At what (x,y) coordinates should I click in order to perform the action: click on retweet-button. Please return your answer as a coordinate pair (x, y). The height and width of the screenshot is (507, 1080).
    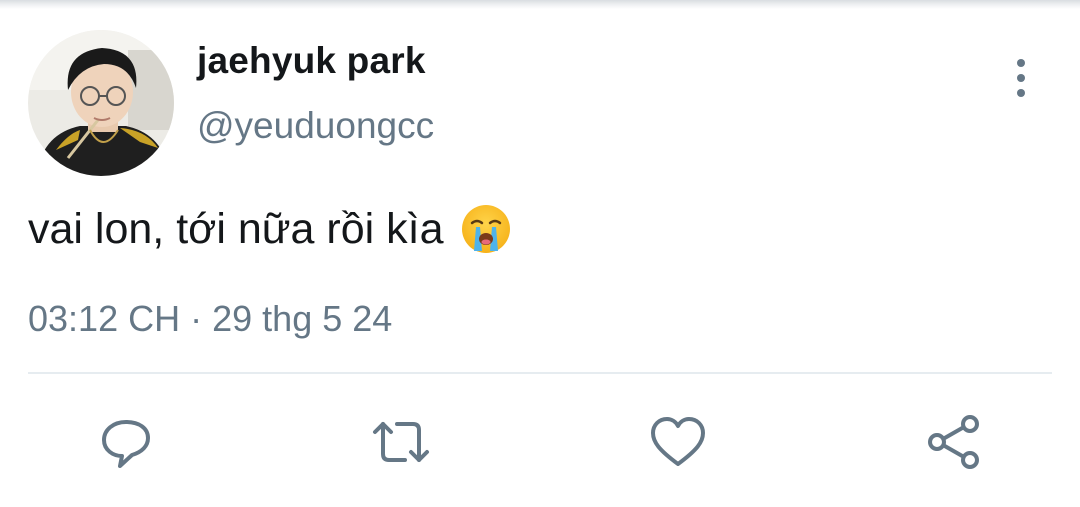
    Looking at the image, I should click on (401, 442).